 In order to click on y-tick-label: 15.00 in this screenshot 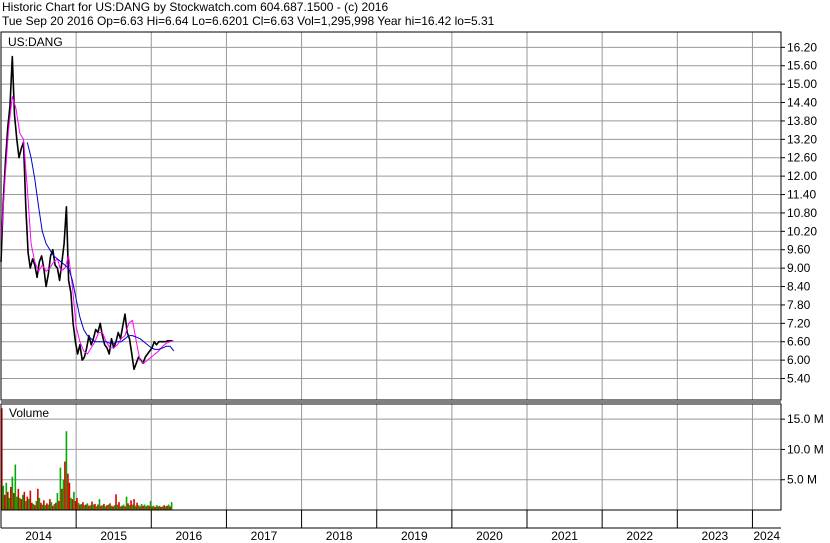, I will do `click(802, 84)`.